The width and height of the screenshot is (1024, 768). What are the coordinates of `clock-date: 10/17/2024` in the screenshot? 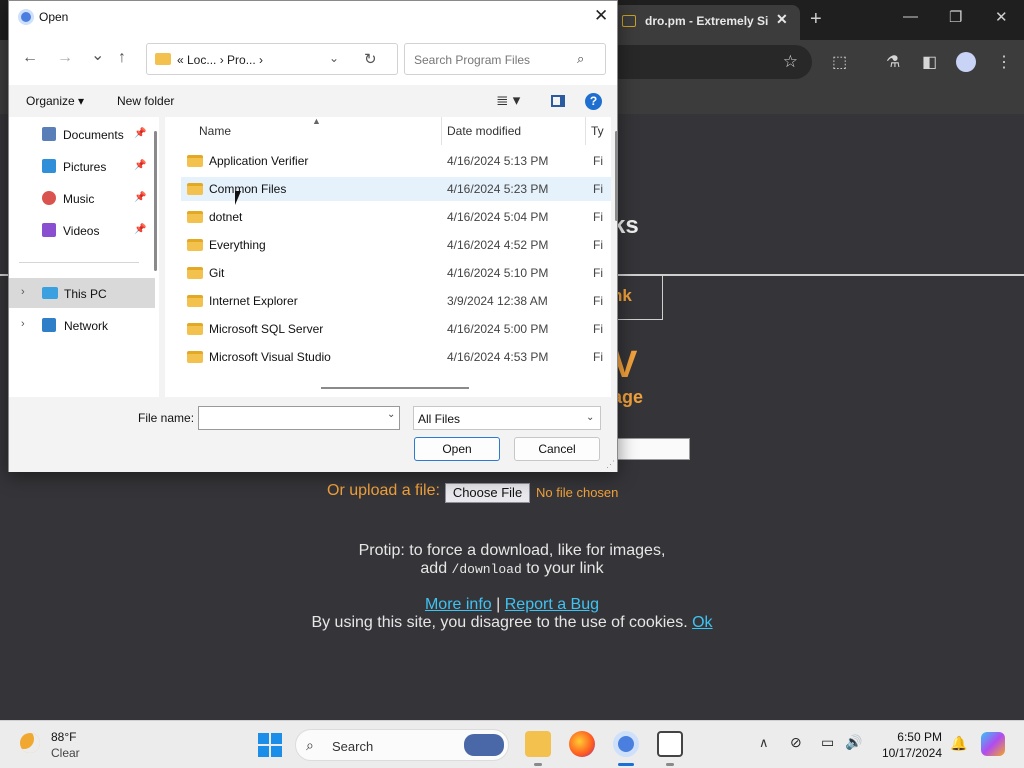 It's located at (906, 753).